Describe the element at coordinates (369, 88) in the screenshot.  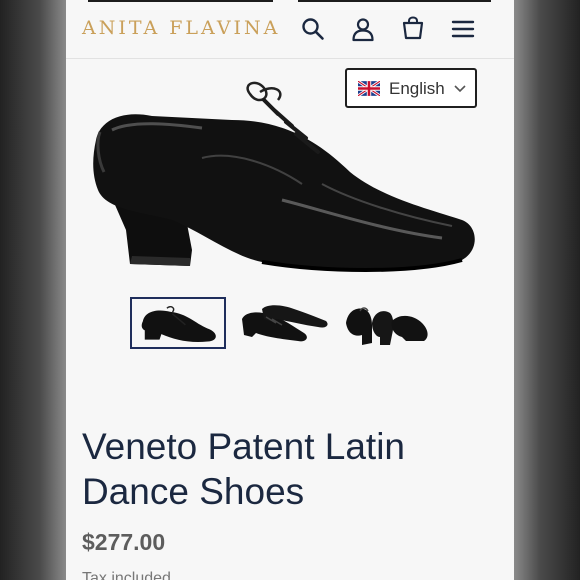
I see `uk-flag-icon` at that location.